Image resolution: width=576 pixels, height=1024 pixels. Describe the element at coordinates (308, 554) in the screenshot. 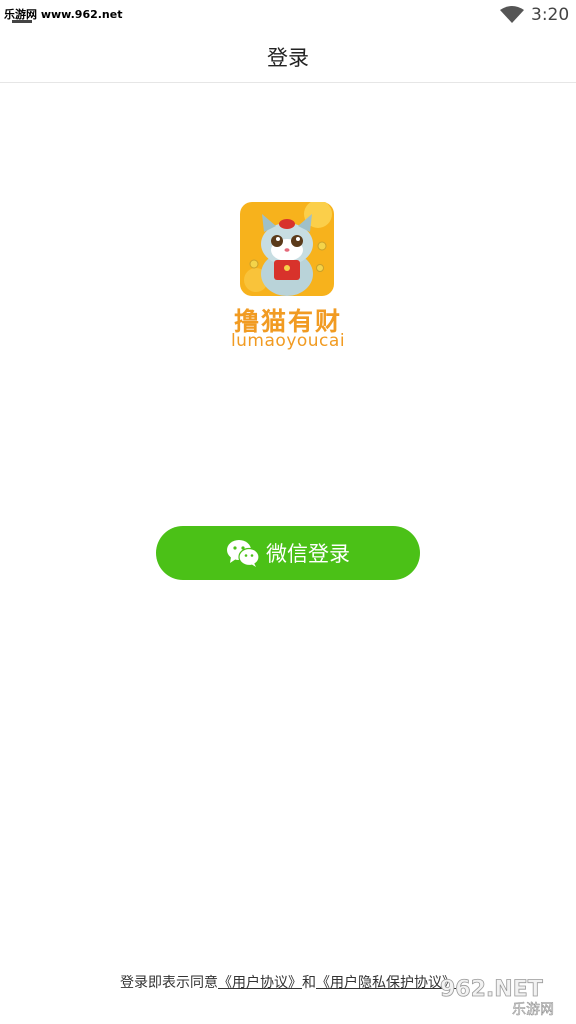

I see `wechat-login-label: 微信登录` at that location.